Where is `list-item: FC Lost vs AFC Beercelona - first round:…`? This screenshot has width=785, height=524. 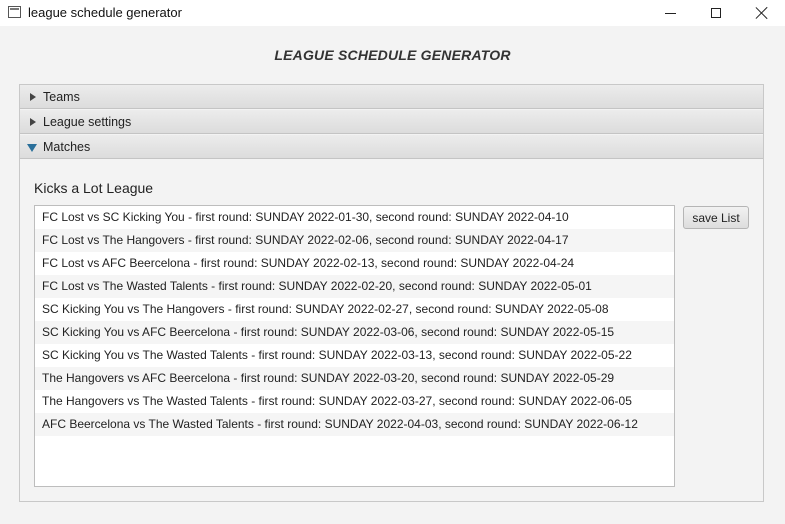 list-item: FC Lost vs AFC Beercelona - first round:… is located at coordinates (354, 263).